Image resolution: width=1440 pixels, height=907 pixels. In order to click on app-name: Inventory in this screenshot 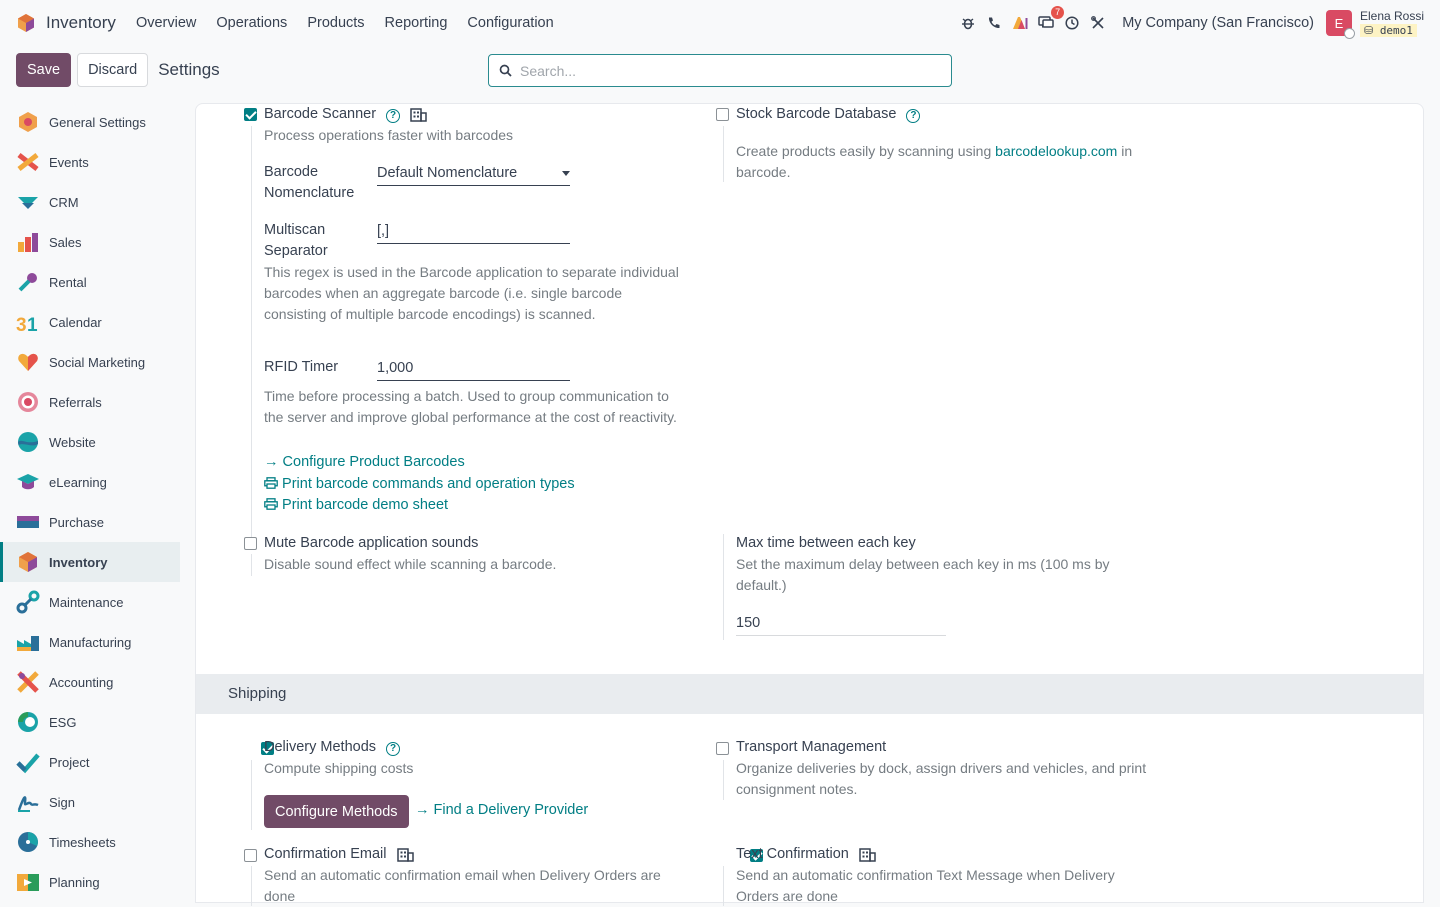, I will do `click(81, 22)`.